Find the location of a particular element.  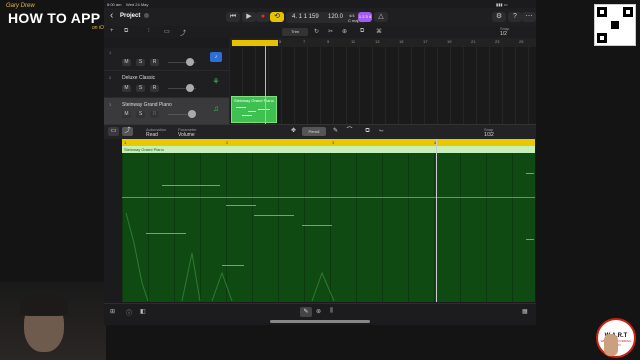

lcd-position: 4. 1 1 159 is located at coordinates (305, 17).